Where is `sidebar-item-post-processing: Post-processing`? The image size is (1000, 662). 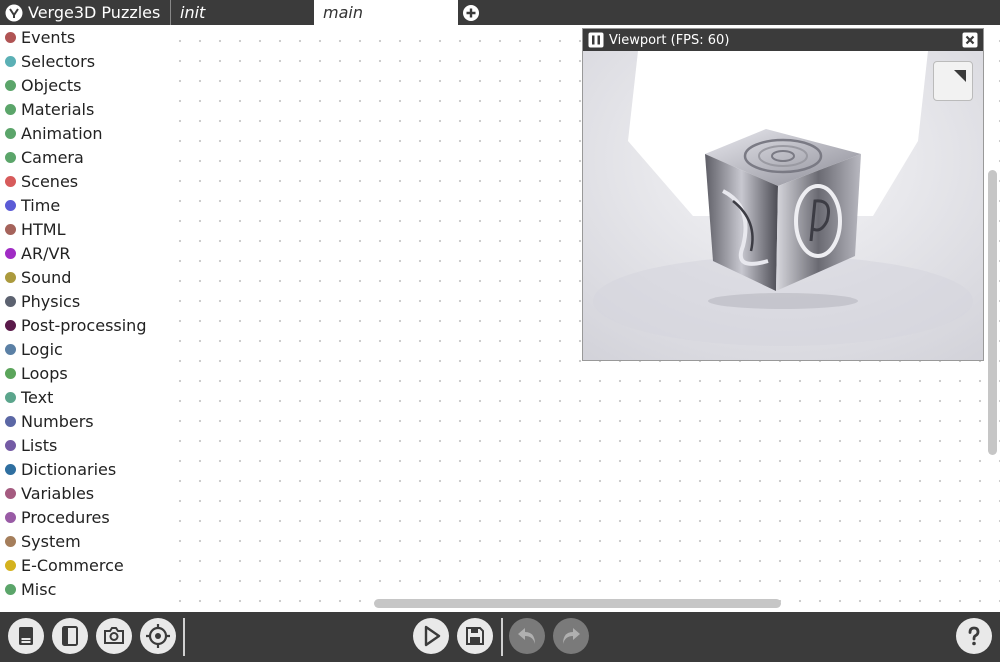
sidebar-item-post-processing: Post-processing is located at coordinates (84, 325).